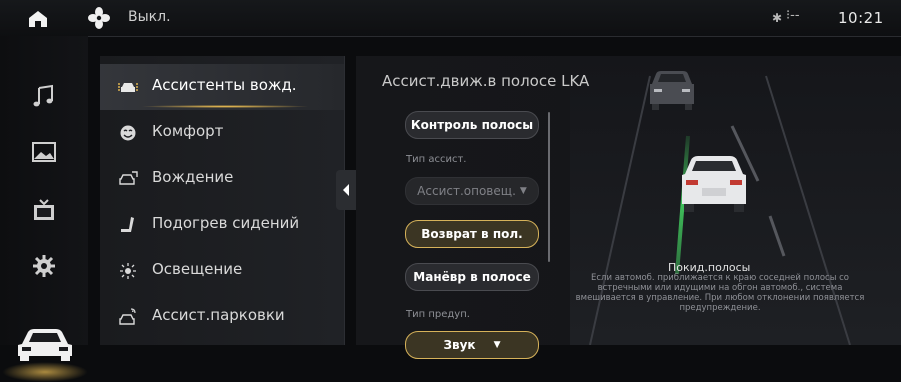 This screenshot has height=382, width=901. Describe the element at coordinates (188, 131) in the screenshot. I see `menu-item-label: Комфорт` at that location.